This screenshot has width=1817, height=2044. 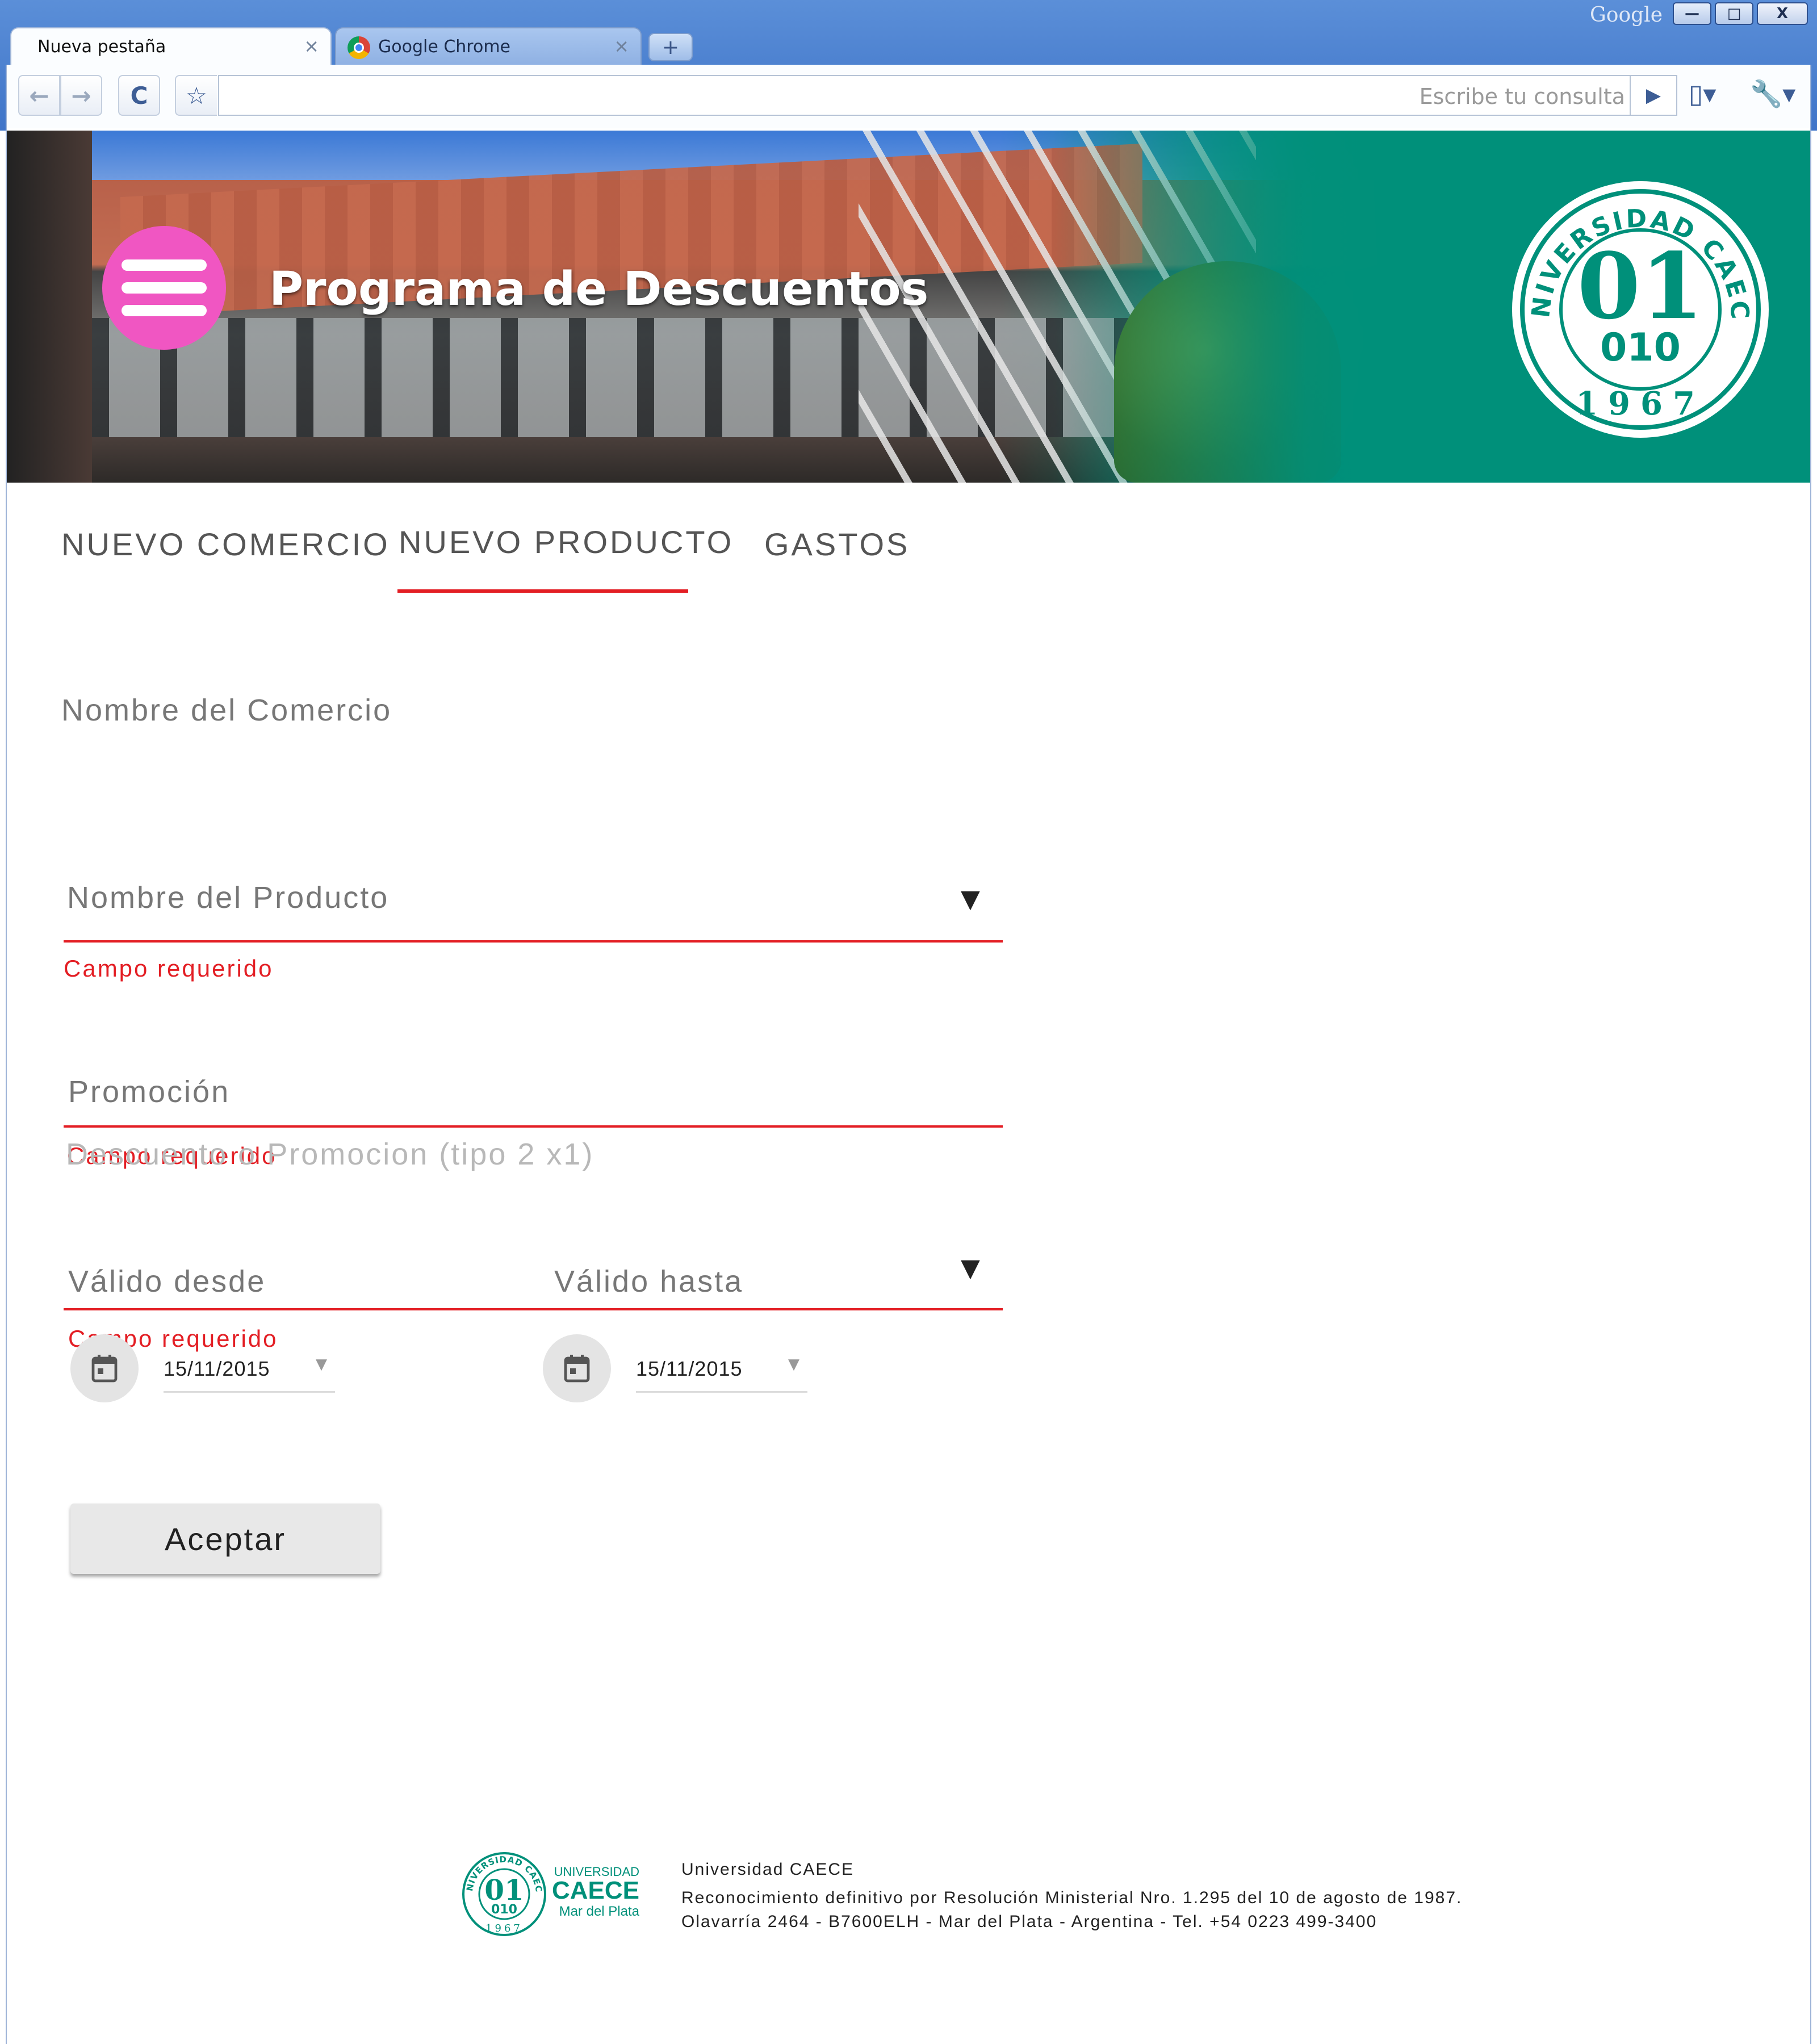 I want to click on promocion-placeholder: Descuento o Promocion (tipo 2 x1), so click(x=330, y=1154).